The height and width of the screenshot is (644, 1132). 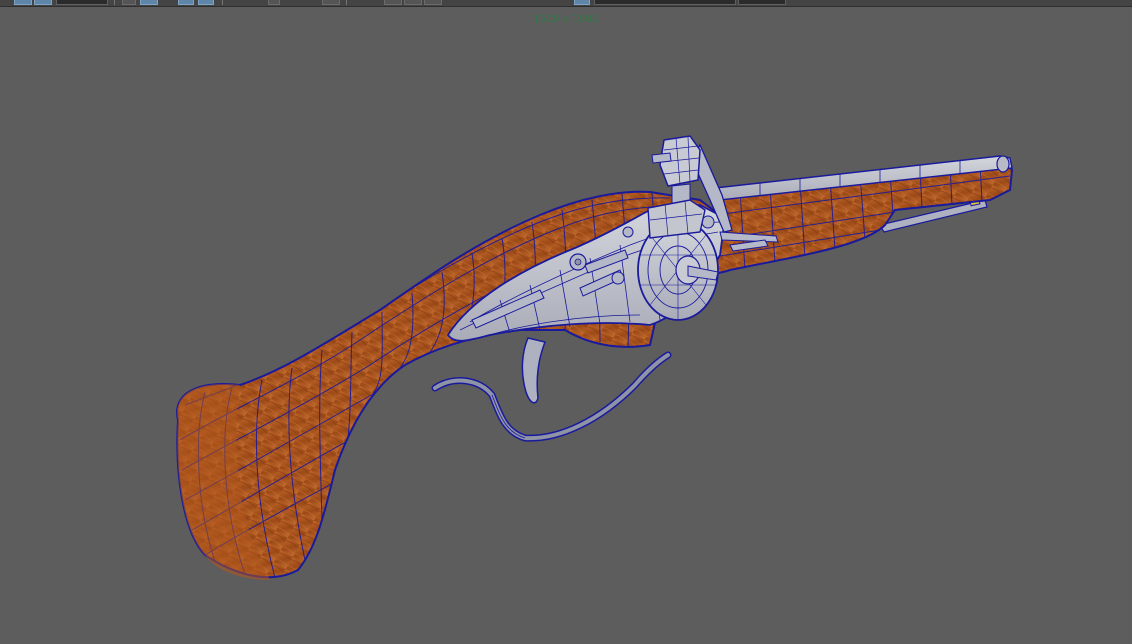 I want to click on grid-icon, so click(x=393, y=2).